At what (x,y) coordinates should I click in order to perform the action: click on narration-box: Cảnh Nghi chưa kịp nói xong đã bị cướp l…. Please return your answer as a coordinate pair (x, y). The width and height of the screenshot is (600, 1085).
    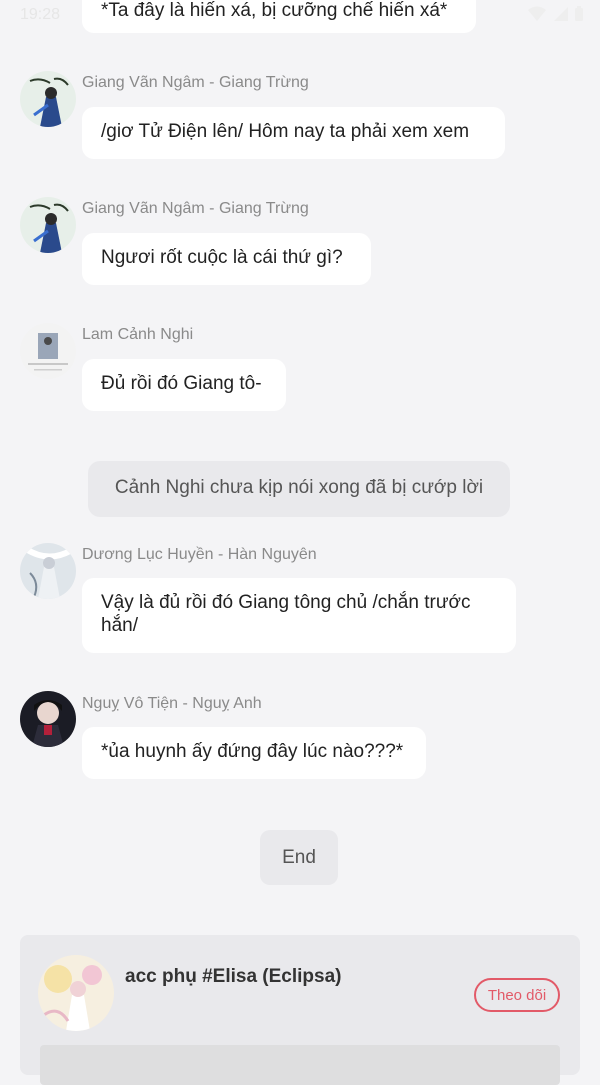
    Looking at the image, I should click on (299, 489).